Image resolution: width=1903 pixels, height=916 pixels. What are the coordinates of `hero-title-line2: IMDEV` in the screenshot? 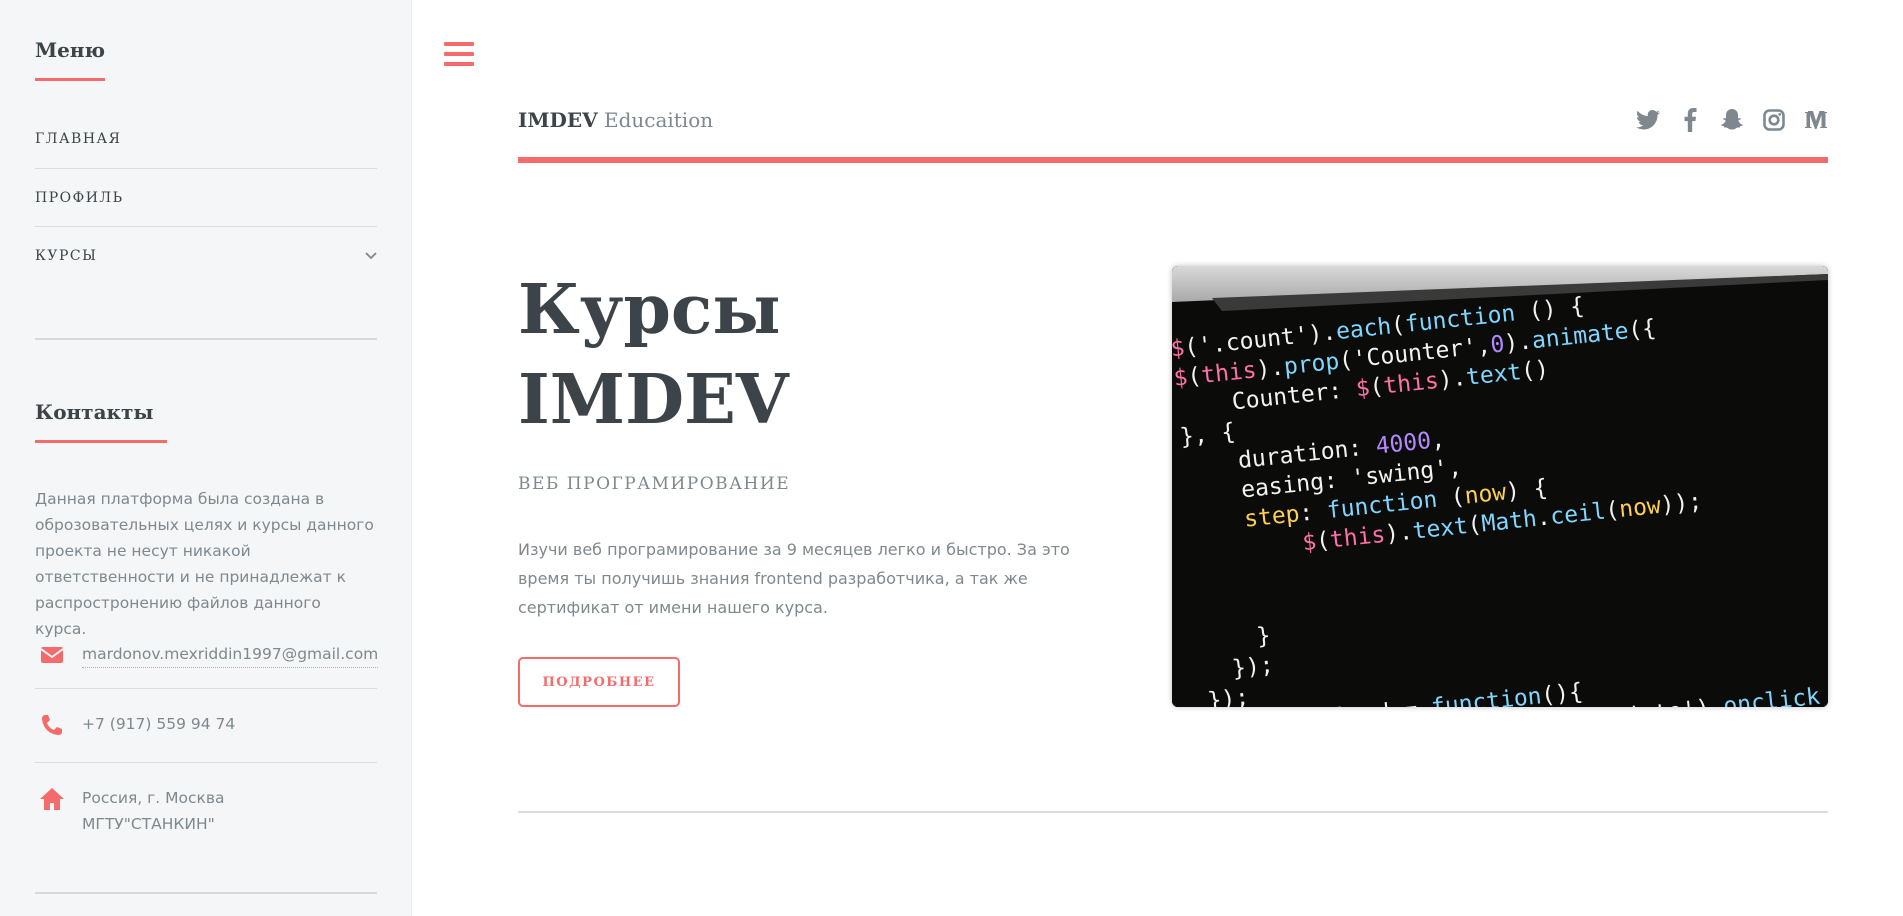 It's located at (653, 400).